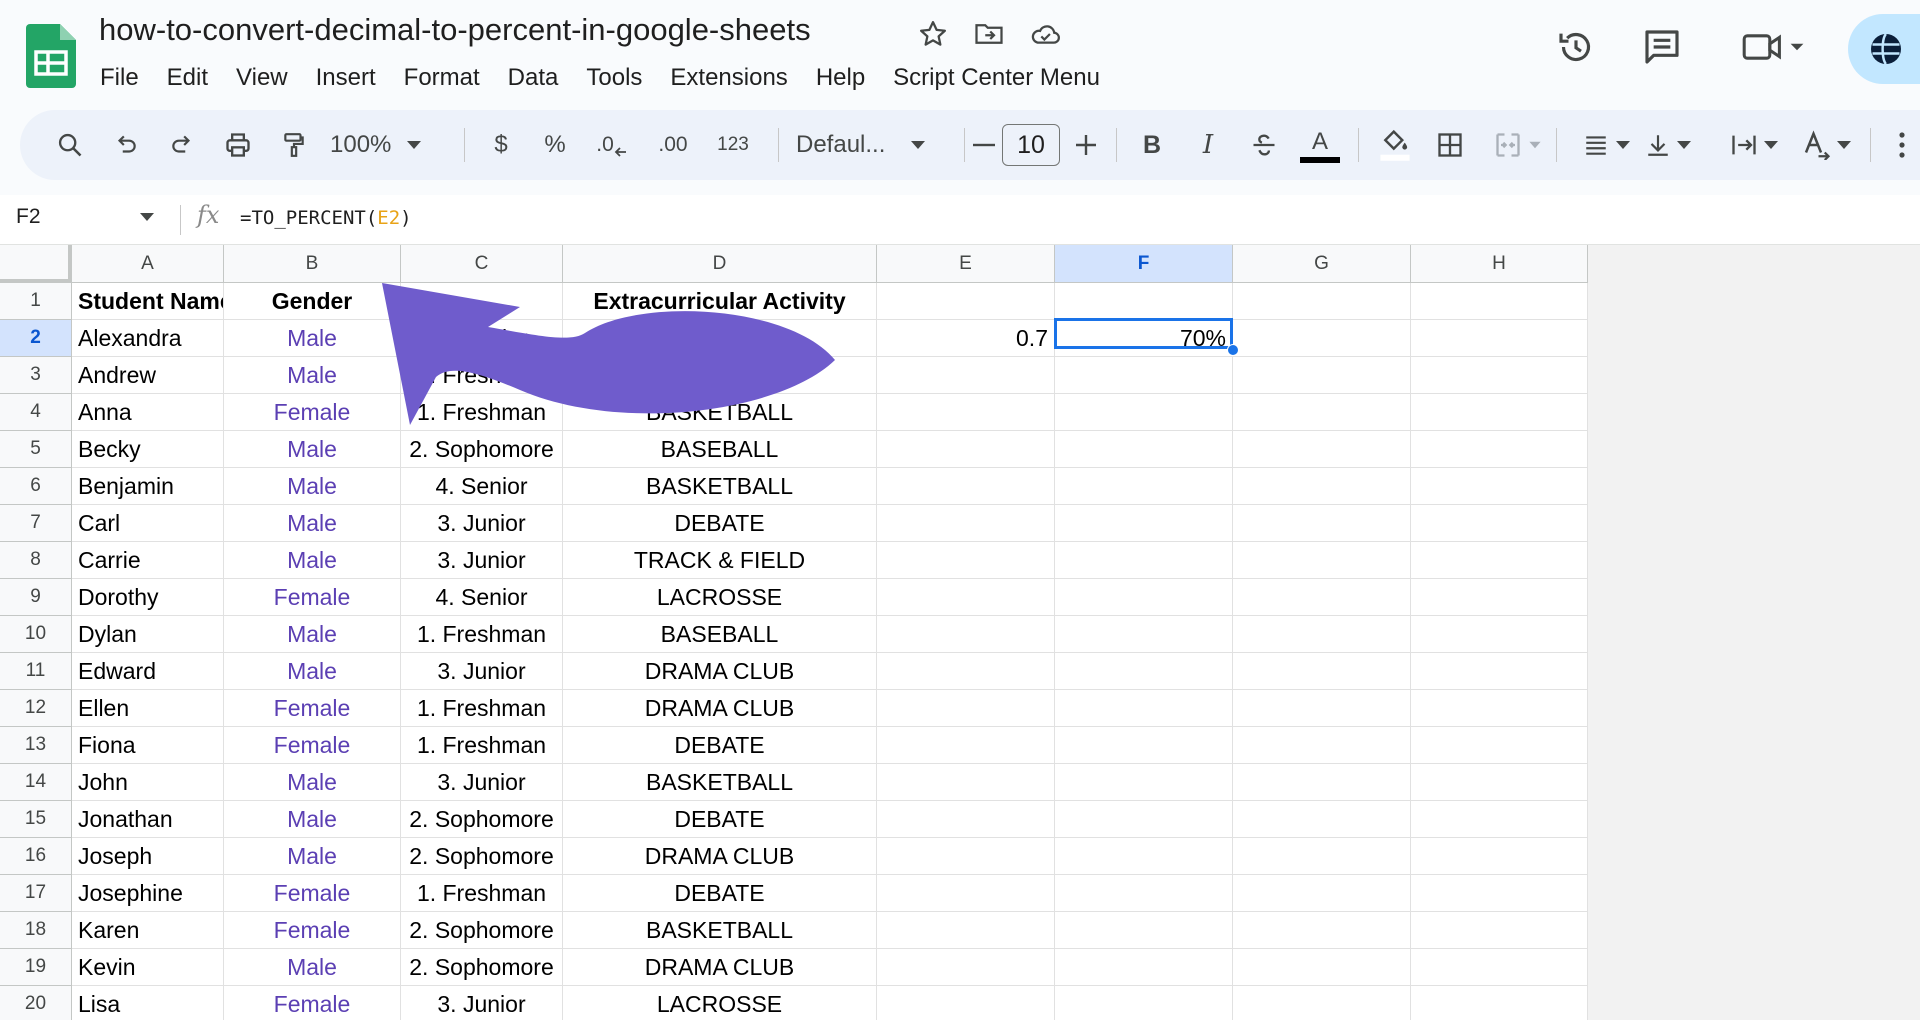  I want to click on cell-h17, so click(1499, 893).